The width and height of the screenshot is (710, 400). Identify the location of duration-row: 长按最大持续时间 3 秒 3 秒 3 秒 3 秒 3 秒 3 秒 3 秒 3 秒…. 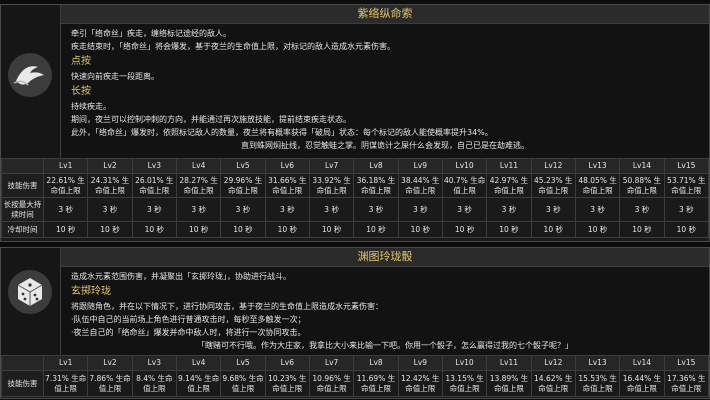
(355, 209).